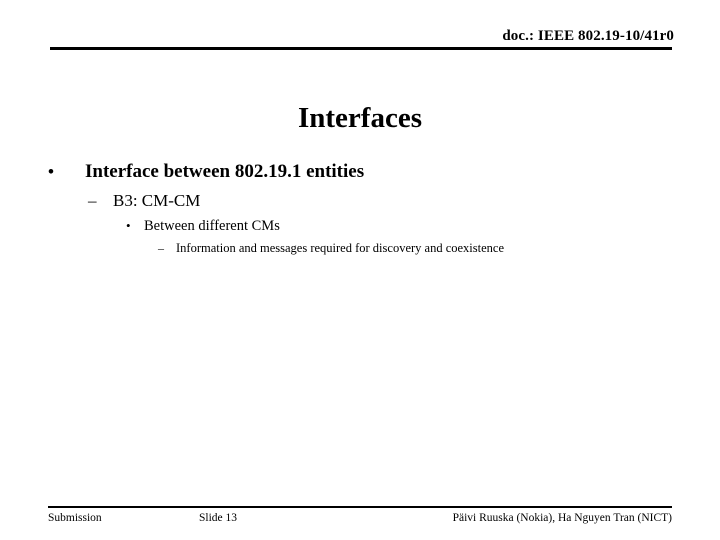 This screenshot has height=540, width=720. I want to click on list-item-label: Between different CMs, so click(212, 226).